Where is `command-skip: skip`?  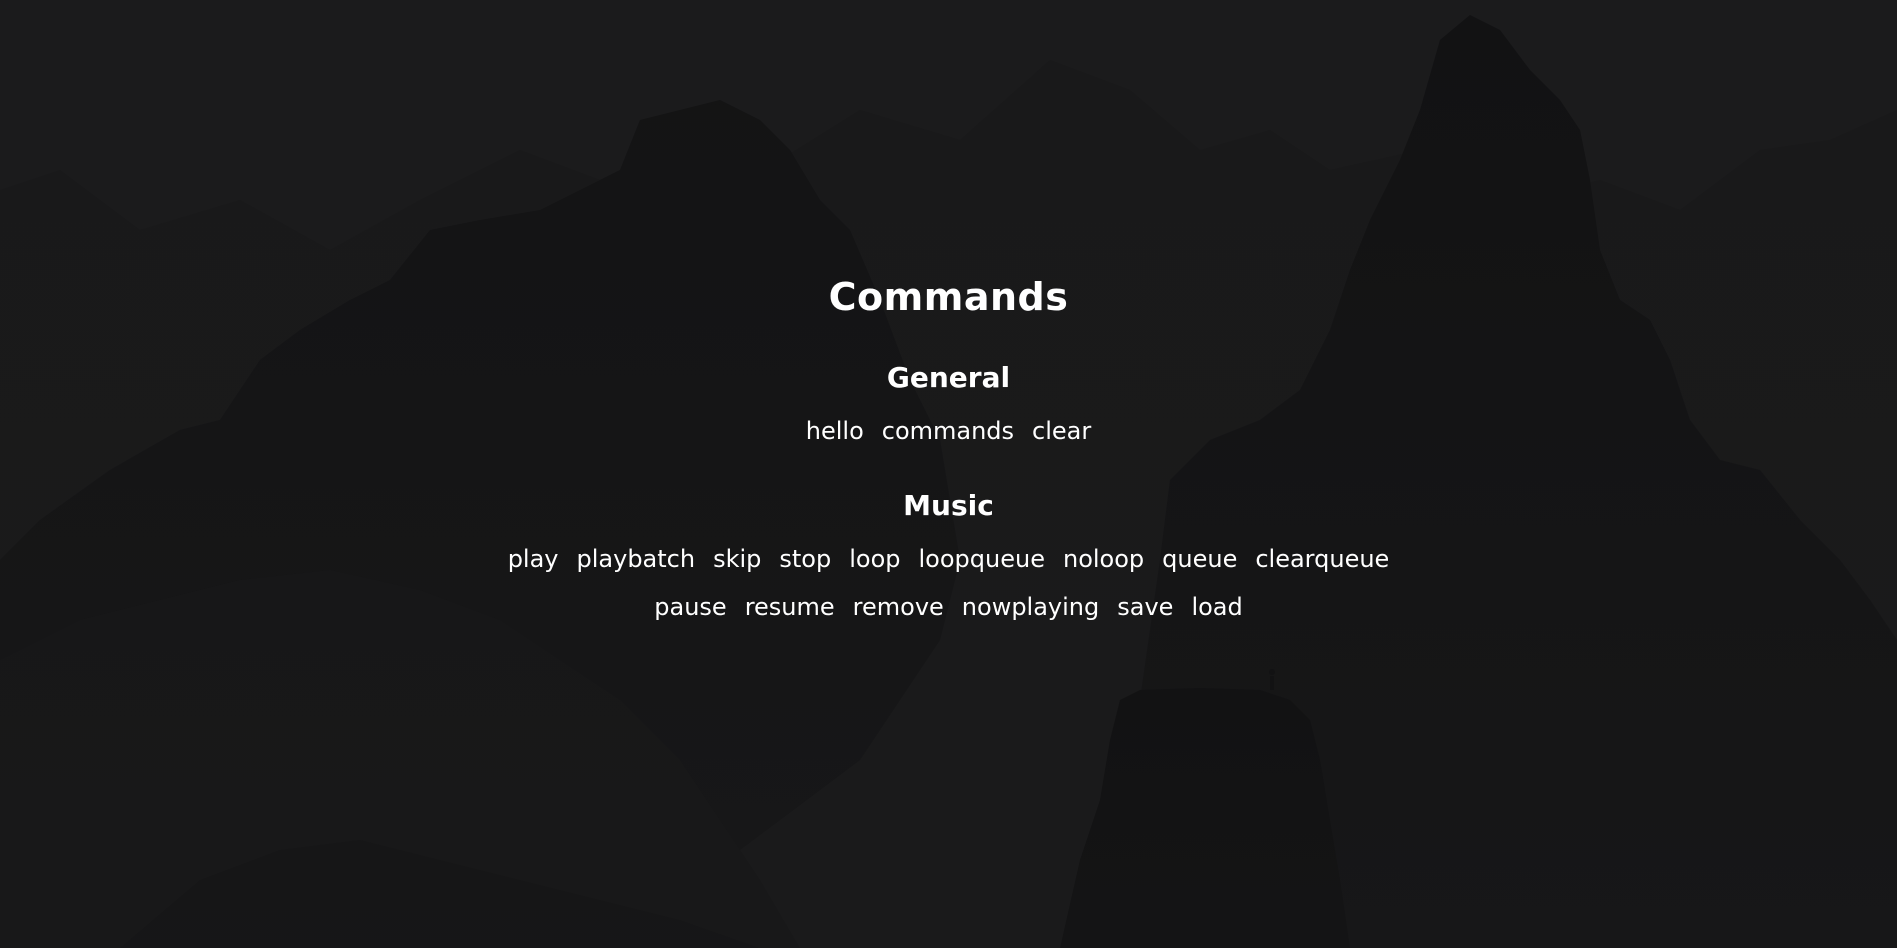 command-skip: skip is located at coordinates (737, 559).